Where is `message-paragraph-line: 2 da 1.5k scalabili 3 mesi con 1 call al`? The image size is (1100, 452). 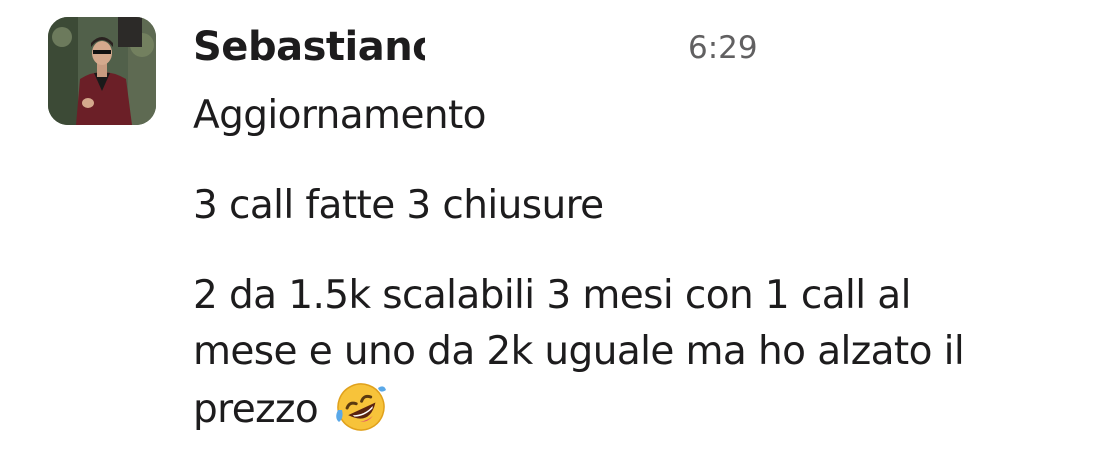
message-paragraph-line: 2 da 1.5k scalabili 3 mesi con 1 call al is located at coordinates (552, 295).